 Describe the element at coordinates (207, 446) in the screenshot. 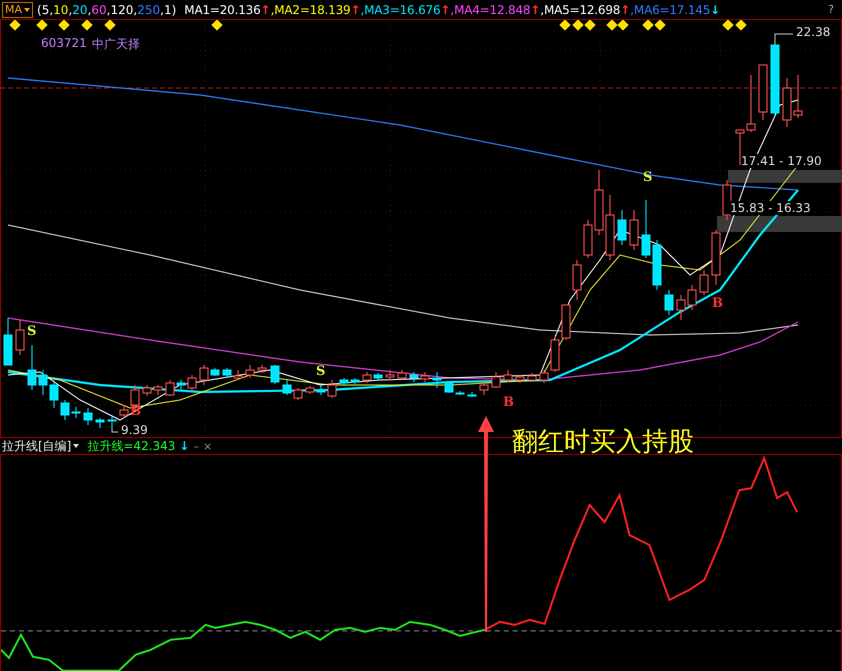

I see `close-button: ×` at that location.